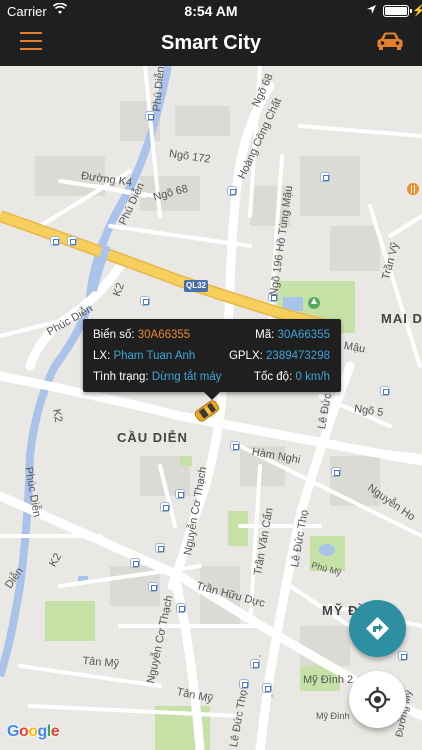  I want to click on street-label: K2, so click(57, 416).